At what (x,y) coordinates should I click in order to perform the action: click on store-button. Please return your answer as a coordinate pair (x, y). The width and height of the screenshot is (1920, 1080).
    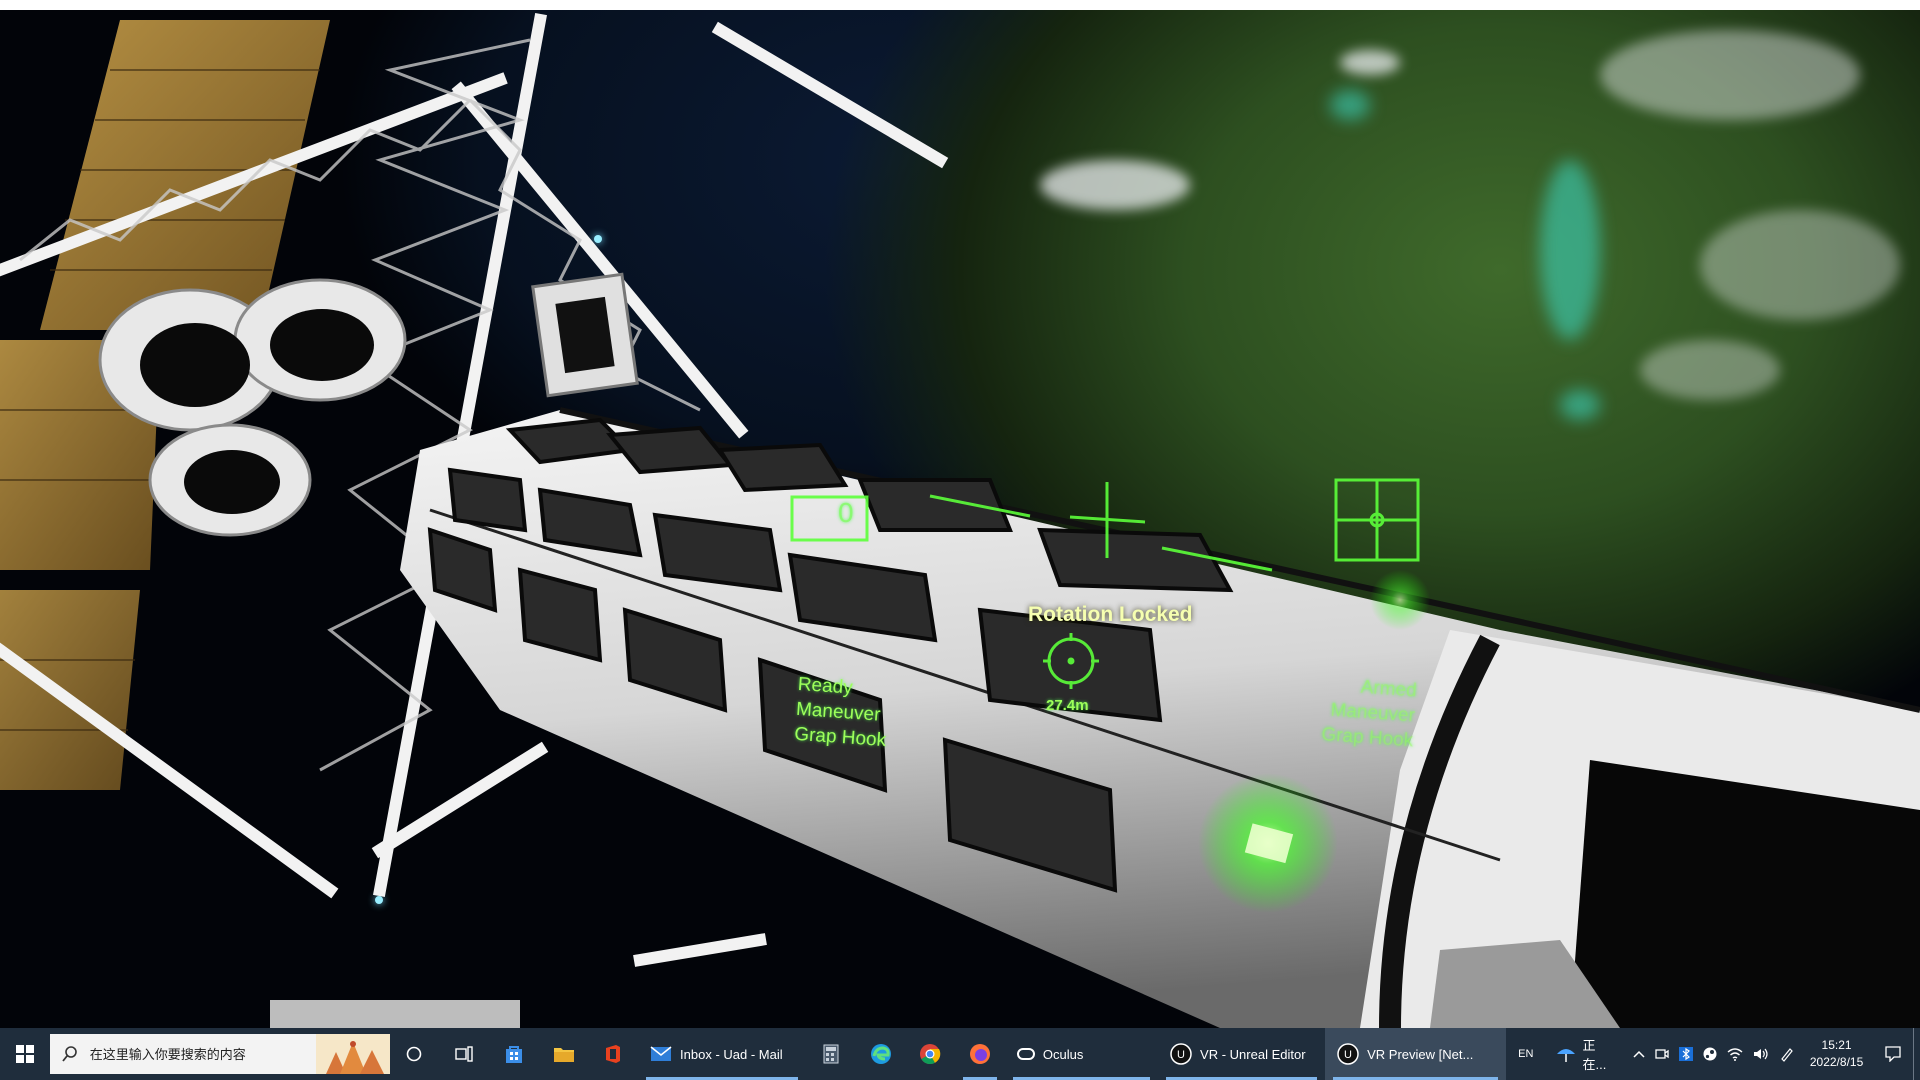
    Looking at the image, I should click on (514, 1054).